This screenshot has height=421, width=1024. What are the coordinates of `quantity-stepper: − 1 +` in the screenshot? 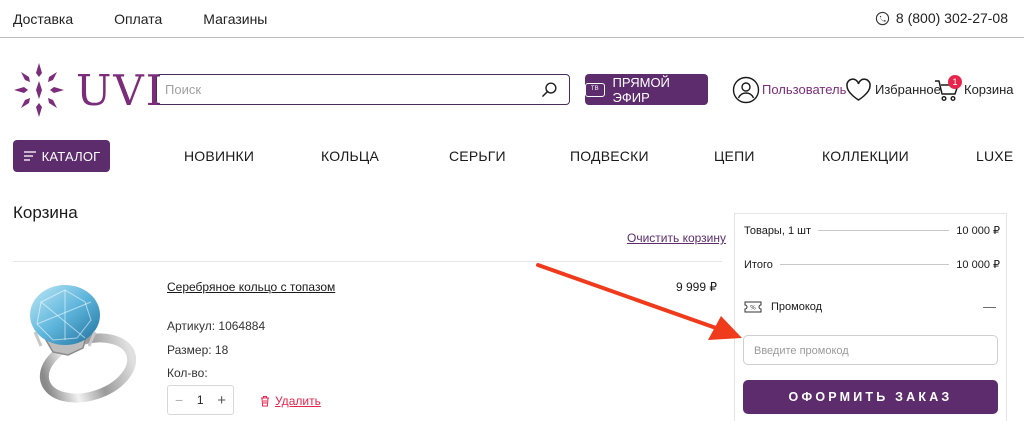 It's located at (200, 400).